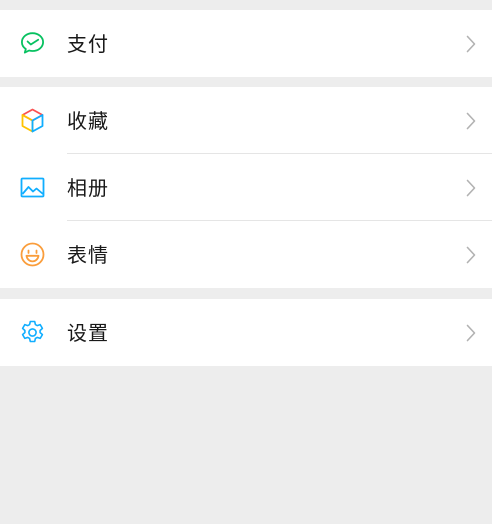  I want to click on album-icon, so click(32, 187).